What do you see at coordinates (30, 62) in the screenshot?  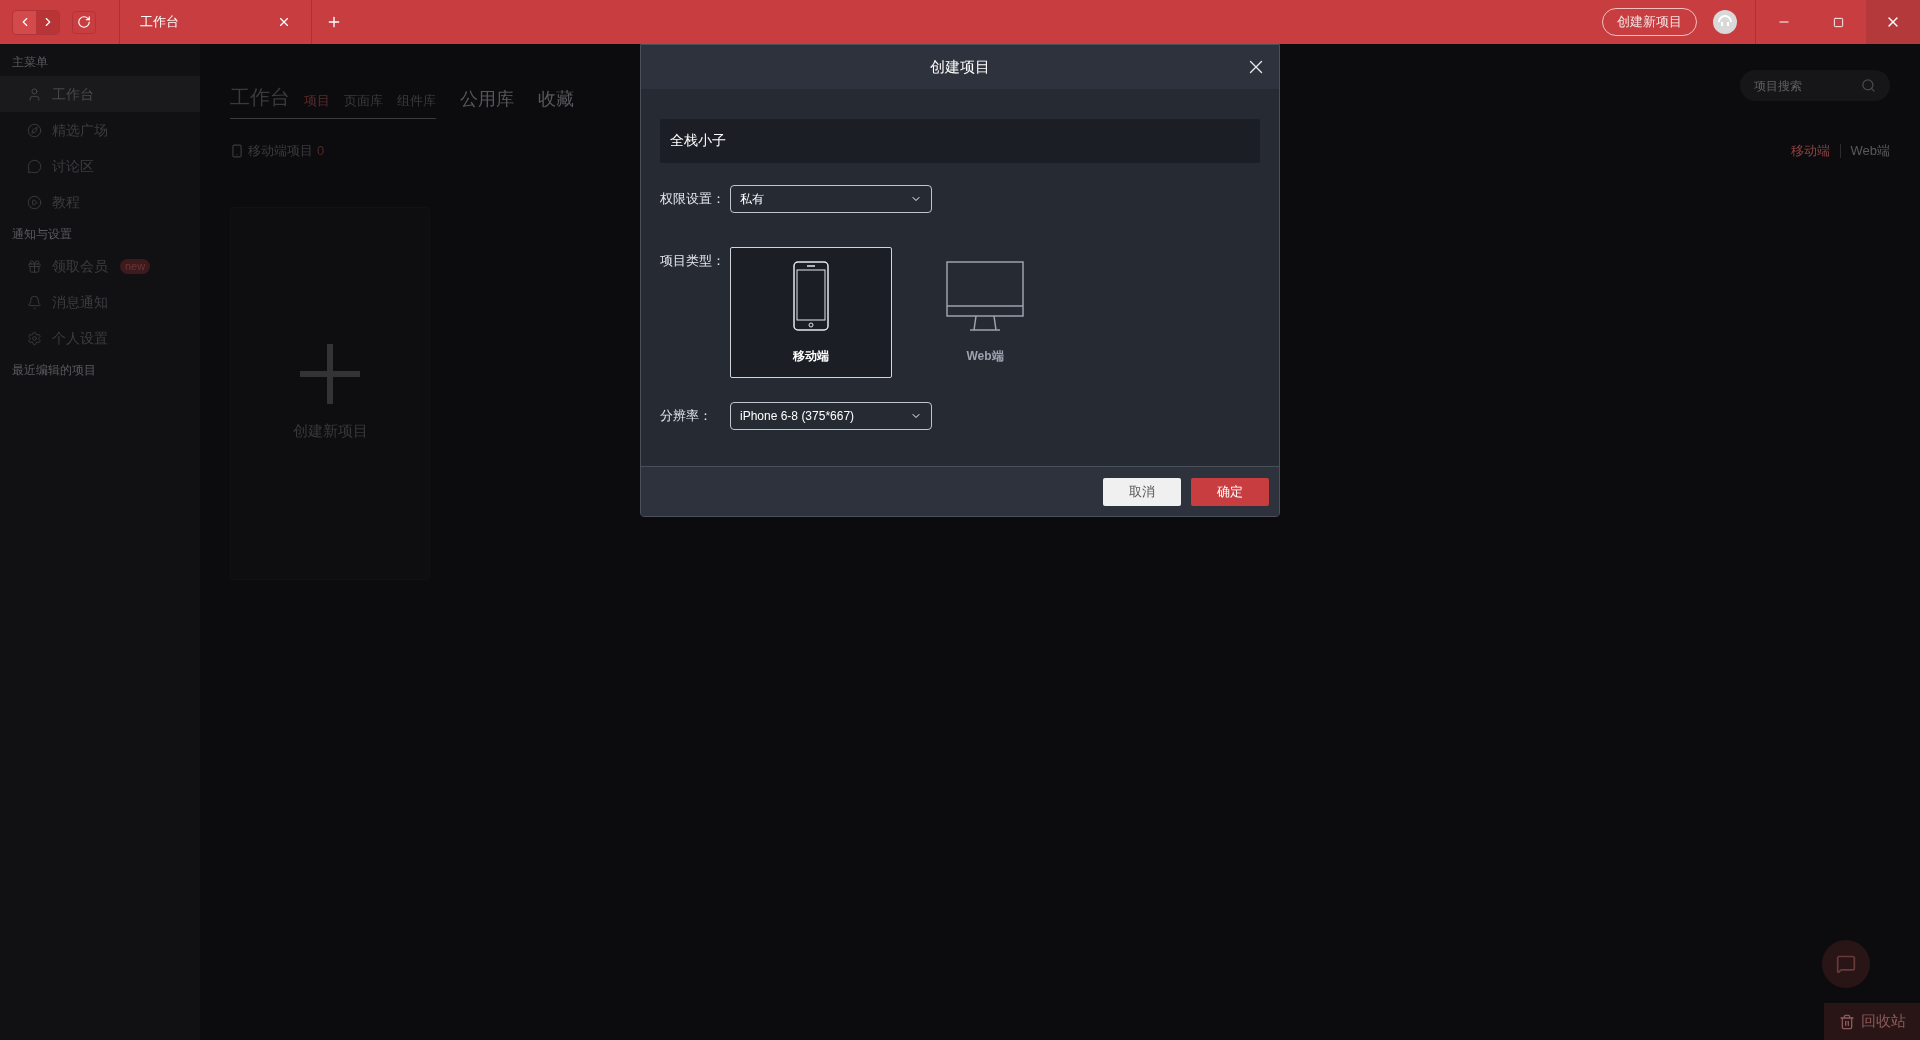 I see `section-title: 主菜单` at bounding box center [30, 62].